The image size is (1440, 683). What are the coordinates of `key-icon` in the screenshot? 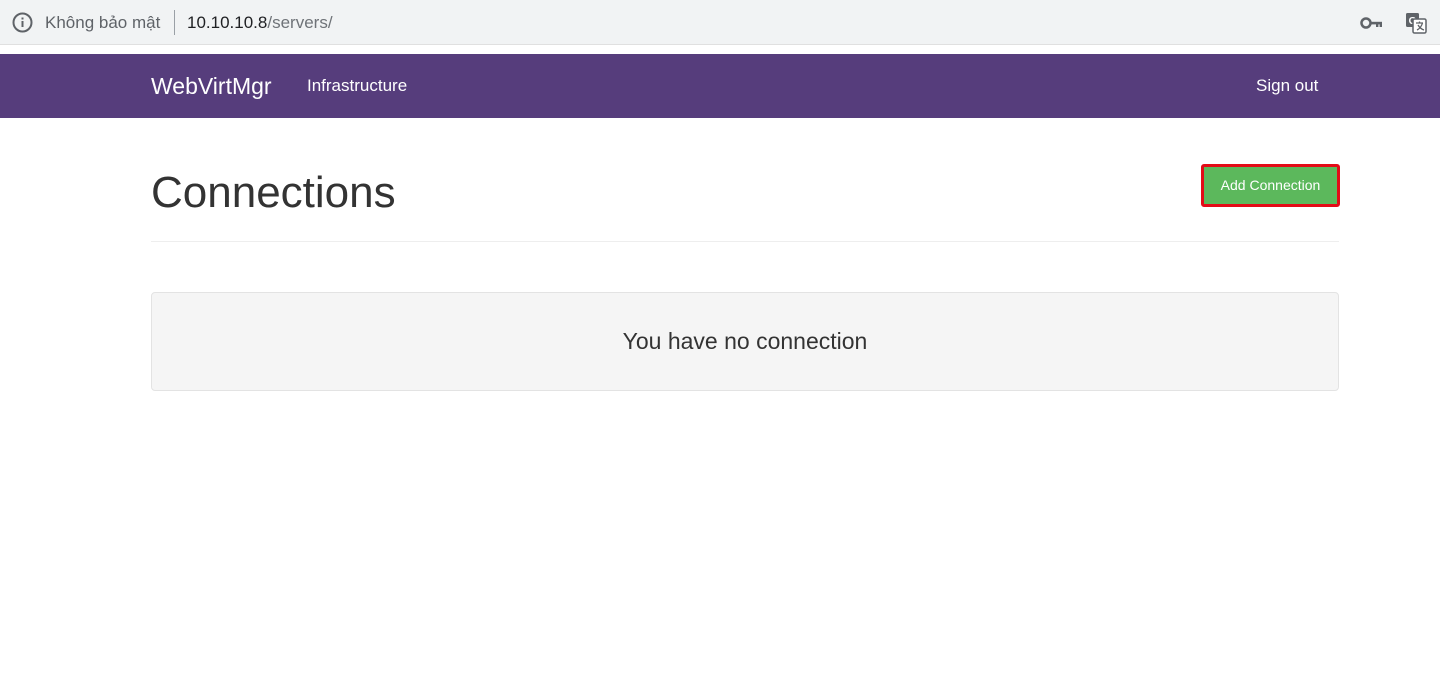 It's located at (1372, 23).